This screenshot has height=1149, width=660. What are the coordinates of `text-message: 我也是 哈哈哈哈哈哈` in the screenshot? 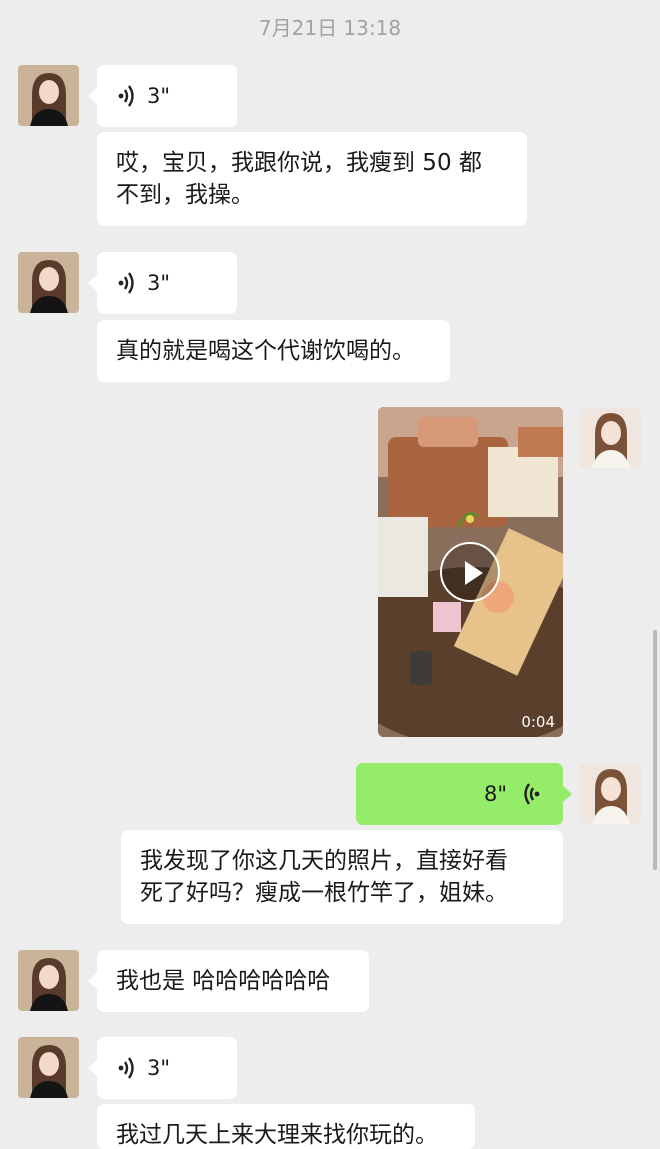 It's located at (228, 981).